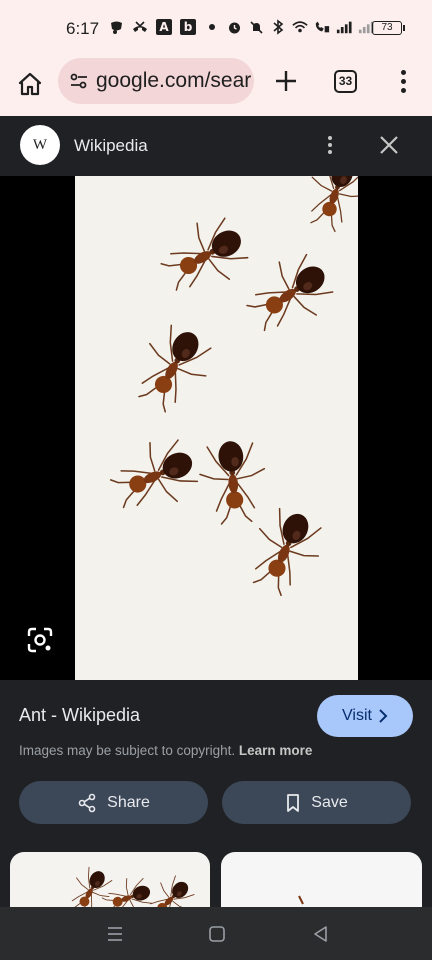 Image resolution: width=432 pixels, height=960 pixels. What do you see at coordinates (345, 81) in the screenshot?
I see `tab-switcher-button: 33` at bounding box center [345, 81].